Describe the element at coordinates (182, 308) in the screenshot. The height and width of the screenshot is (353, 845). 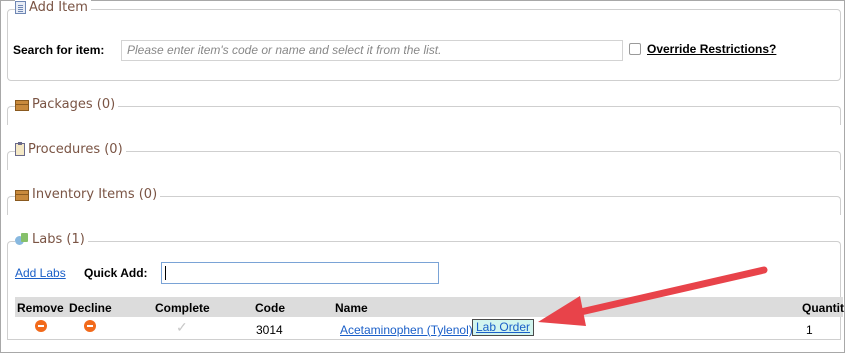
I see `header-complete: Complete` at that location.